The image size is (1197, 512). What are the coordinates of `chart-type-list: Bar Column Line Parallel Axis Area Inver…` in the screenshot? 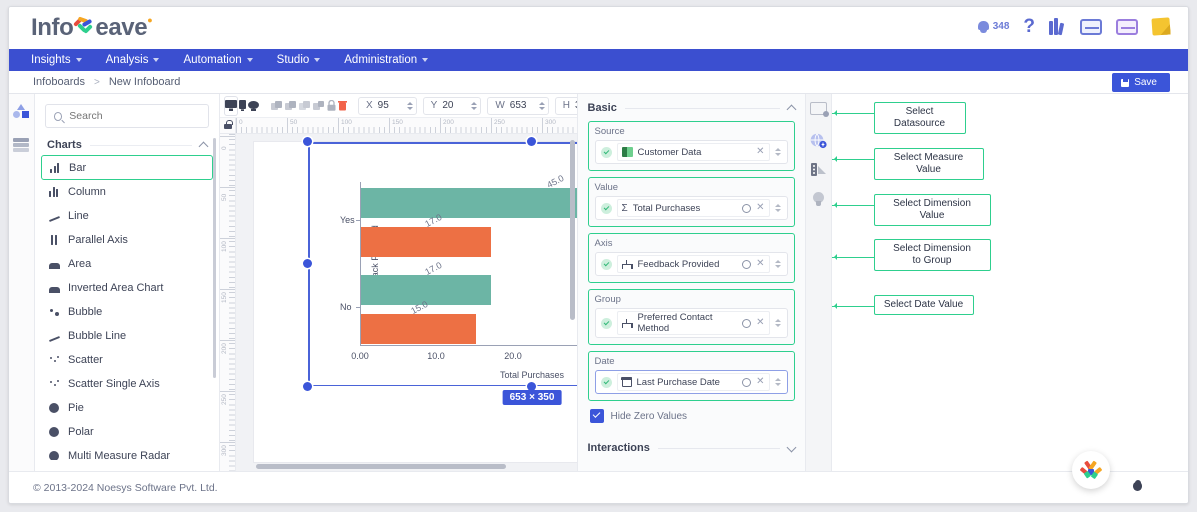 It's located at (127, 307).